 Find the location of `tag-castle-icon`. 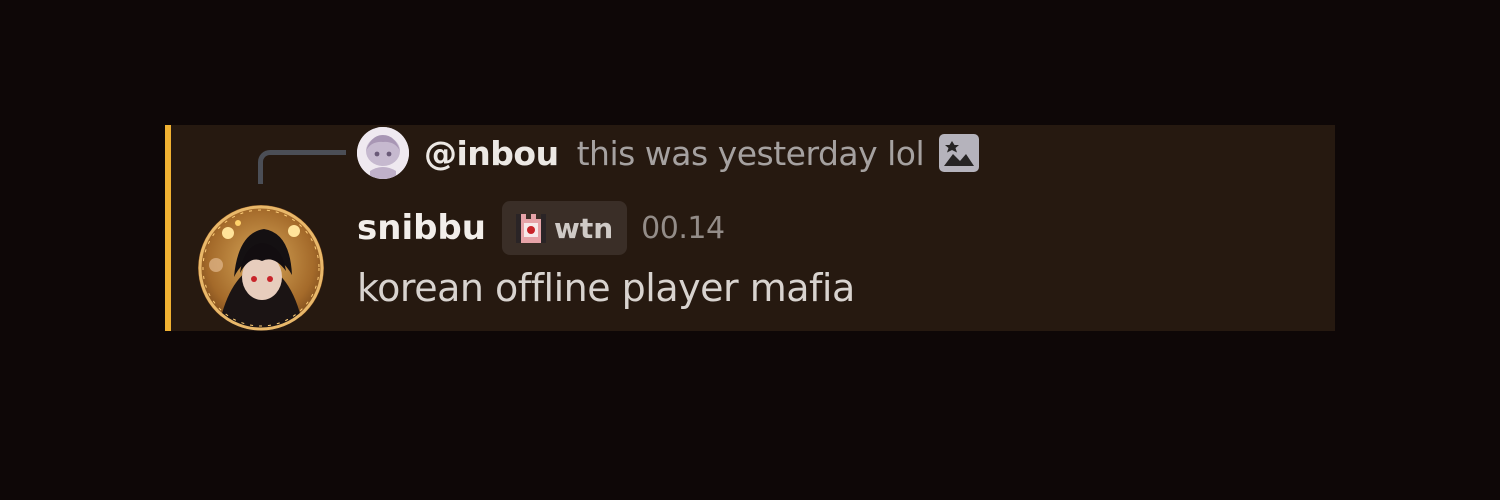

tag-castle-icon is located at coordinates (531, 228).